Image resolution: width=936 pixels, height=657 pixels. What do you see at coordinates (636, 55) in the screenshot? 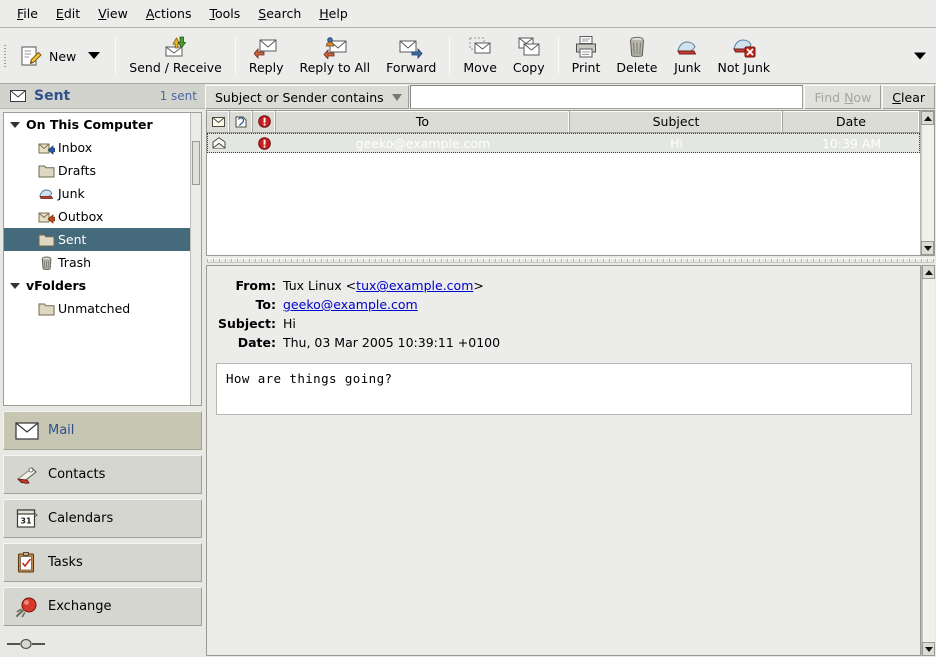
I see `delete-button: Delete` at bounding box center [636, 55].